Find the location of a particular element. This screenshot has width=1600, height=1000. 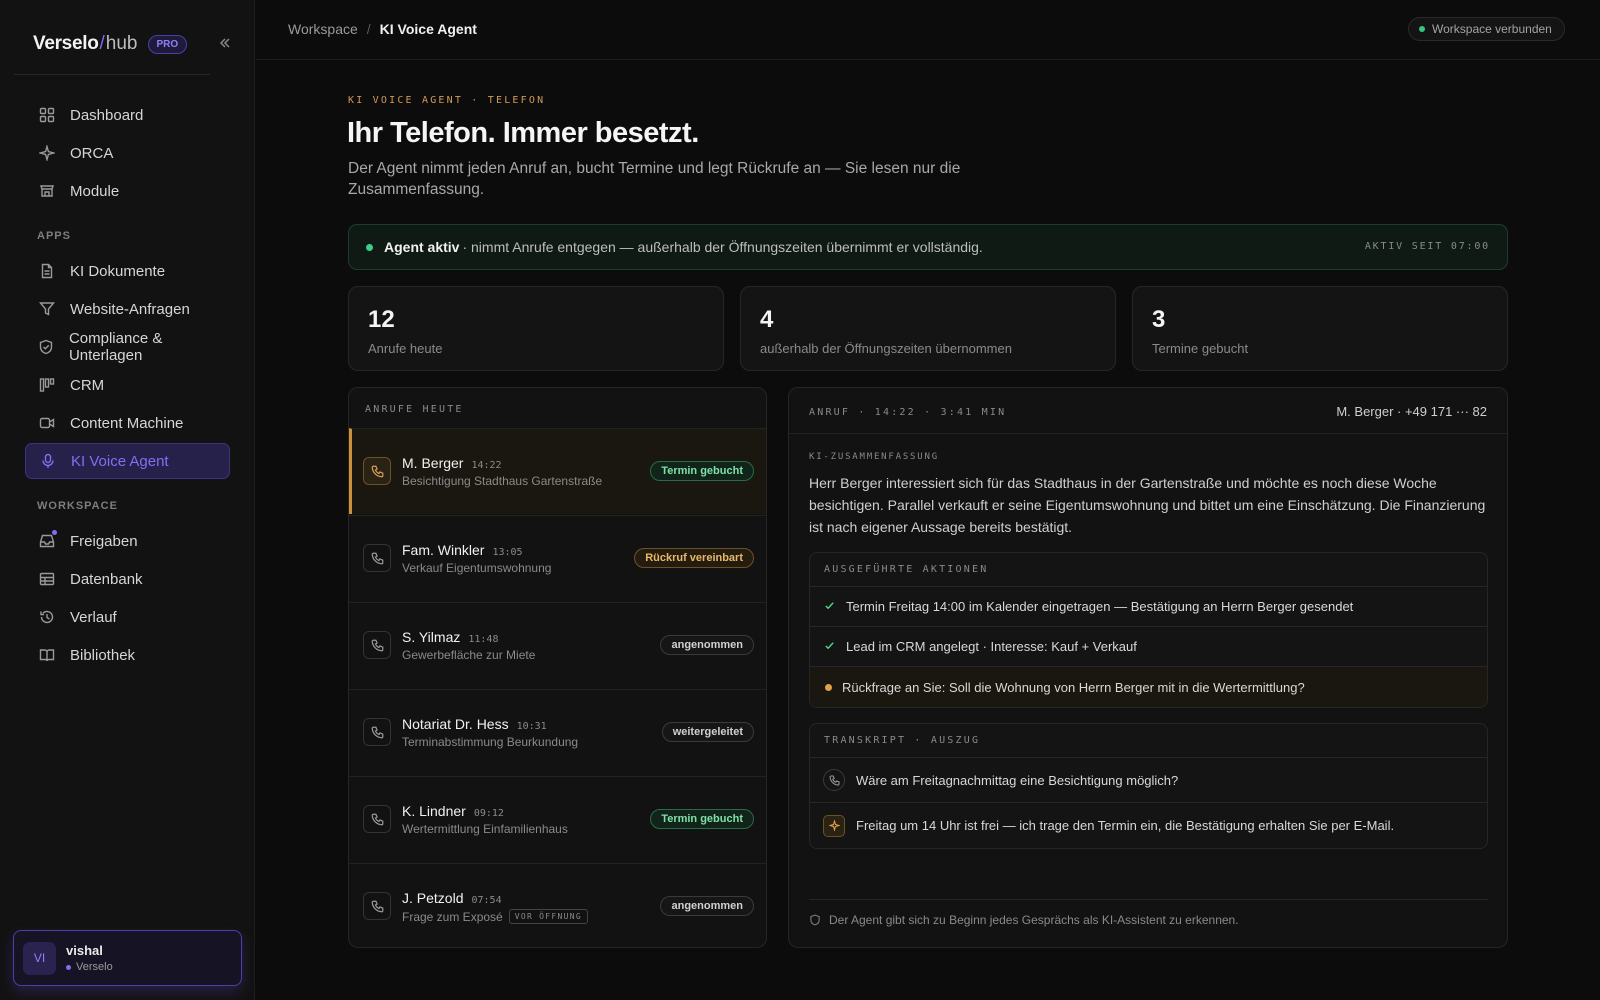

sidebar-item-label: CRM is located at coordinates (87, 385).